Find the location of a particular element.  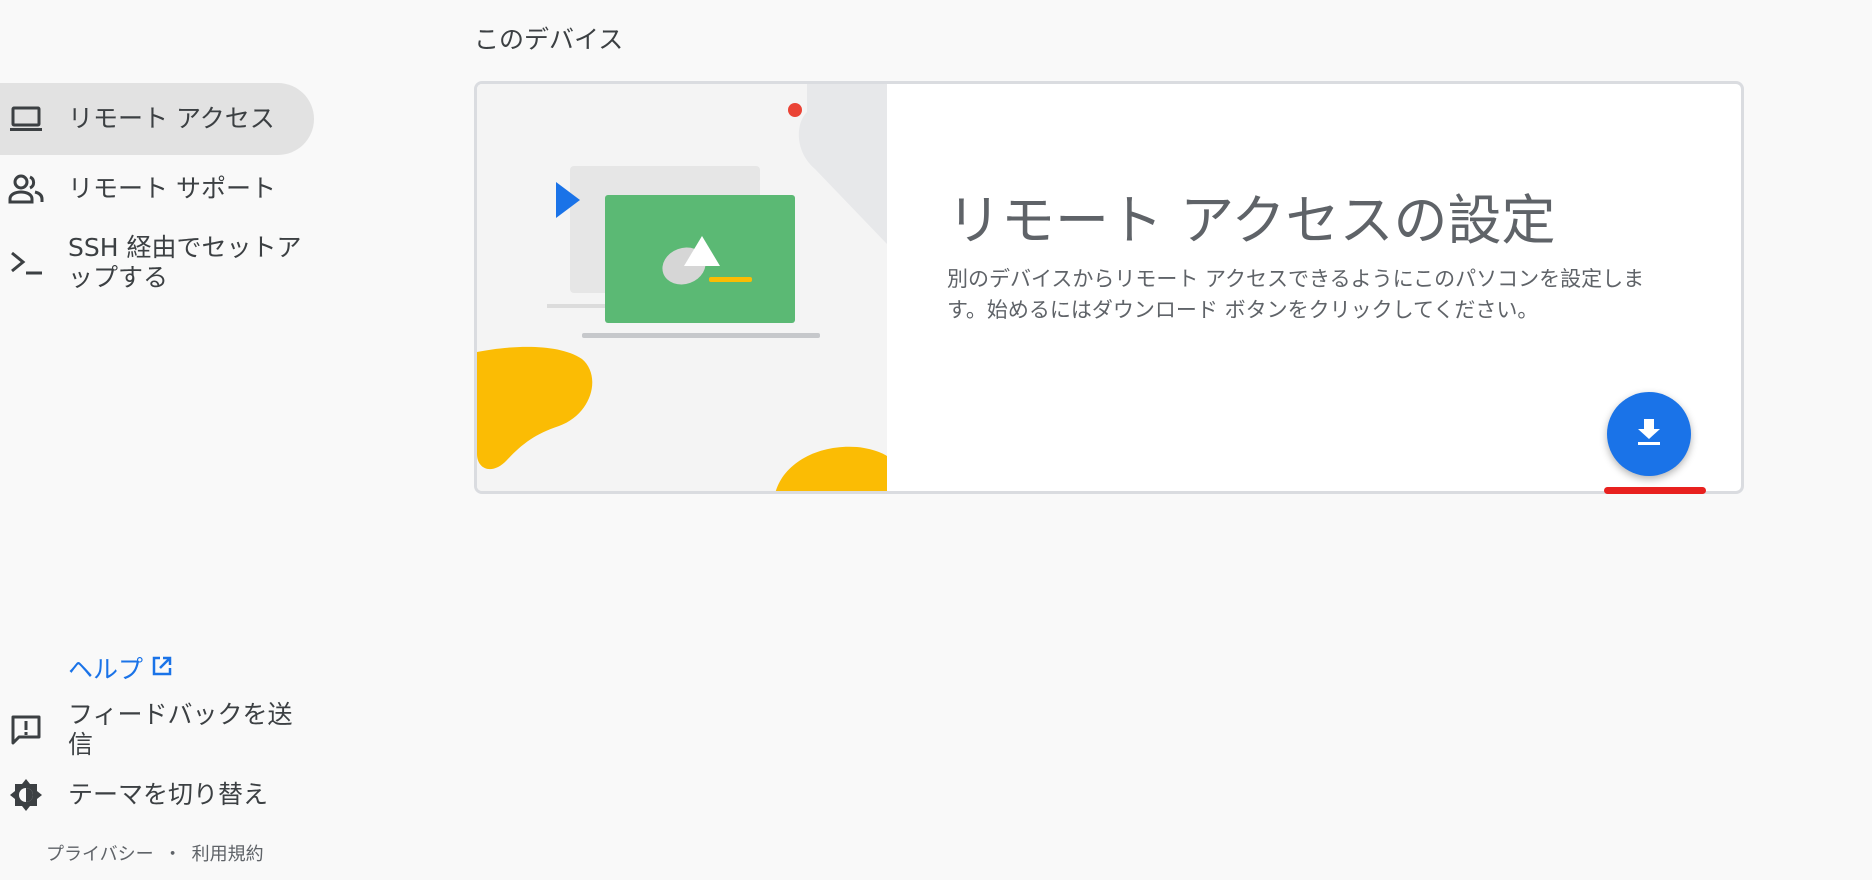

download-button is located at coordinates (1649, 434).